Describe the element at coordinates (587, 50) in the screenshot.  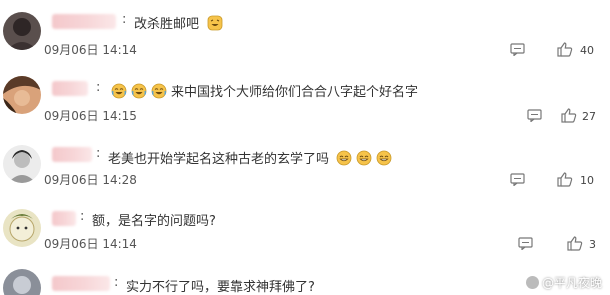
I see `like-count: 40` at that location.